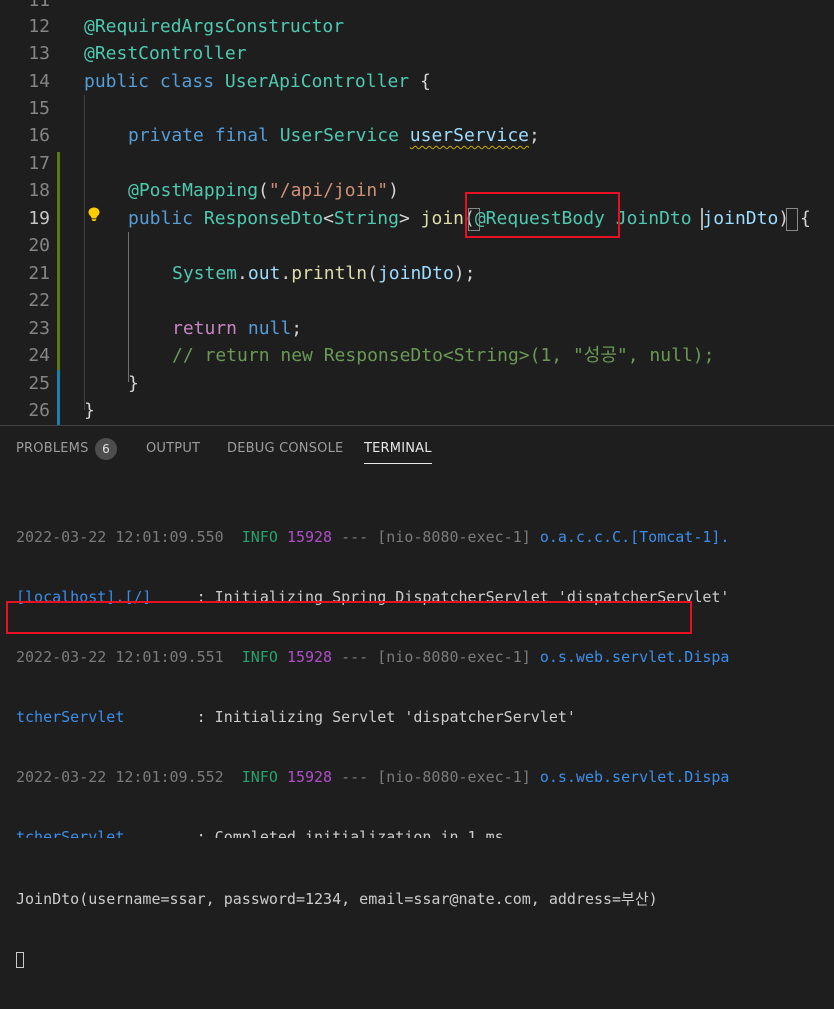 The height and width of the screenshot is (1009, 834). I want to click on code-line: 17, so click(417, 163).